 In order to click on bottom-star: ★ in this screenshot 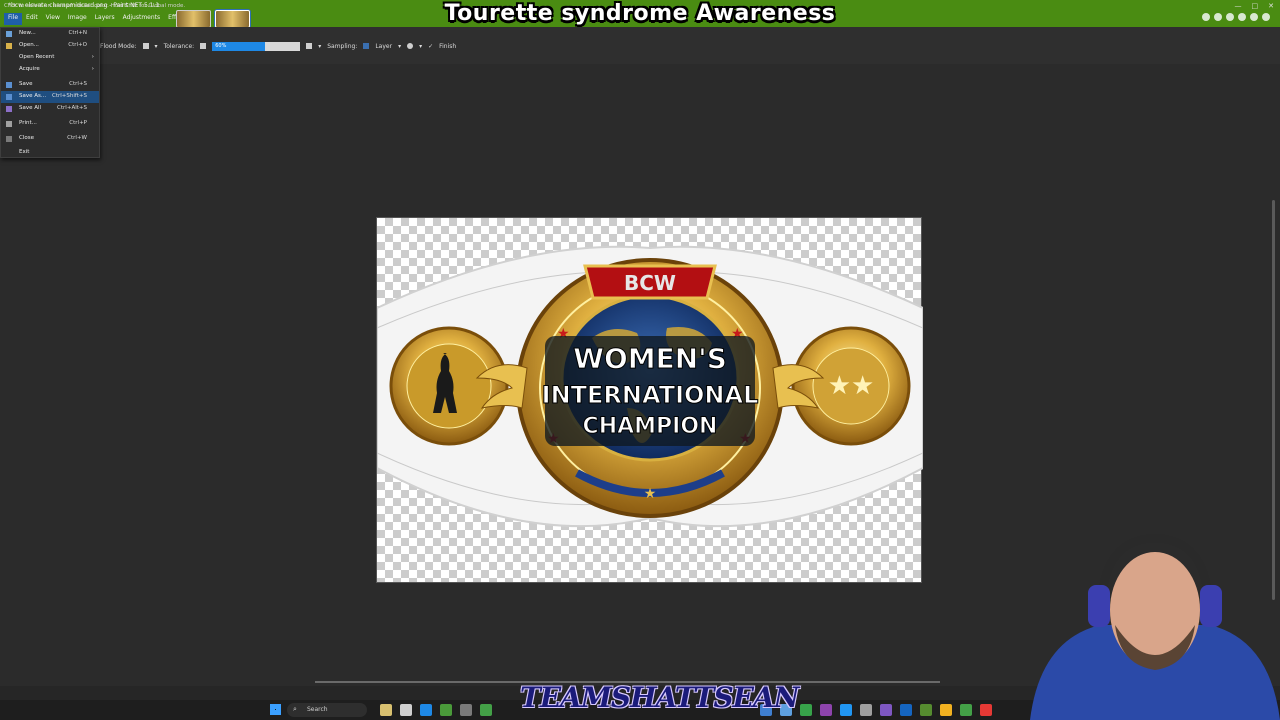, I will do `click(650, 494)`.